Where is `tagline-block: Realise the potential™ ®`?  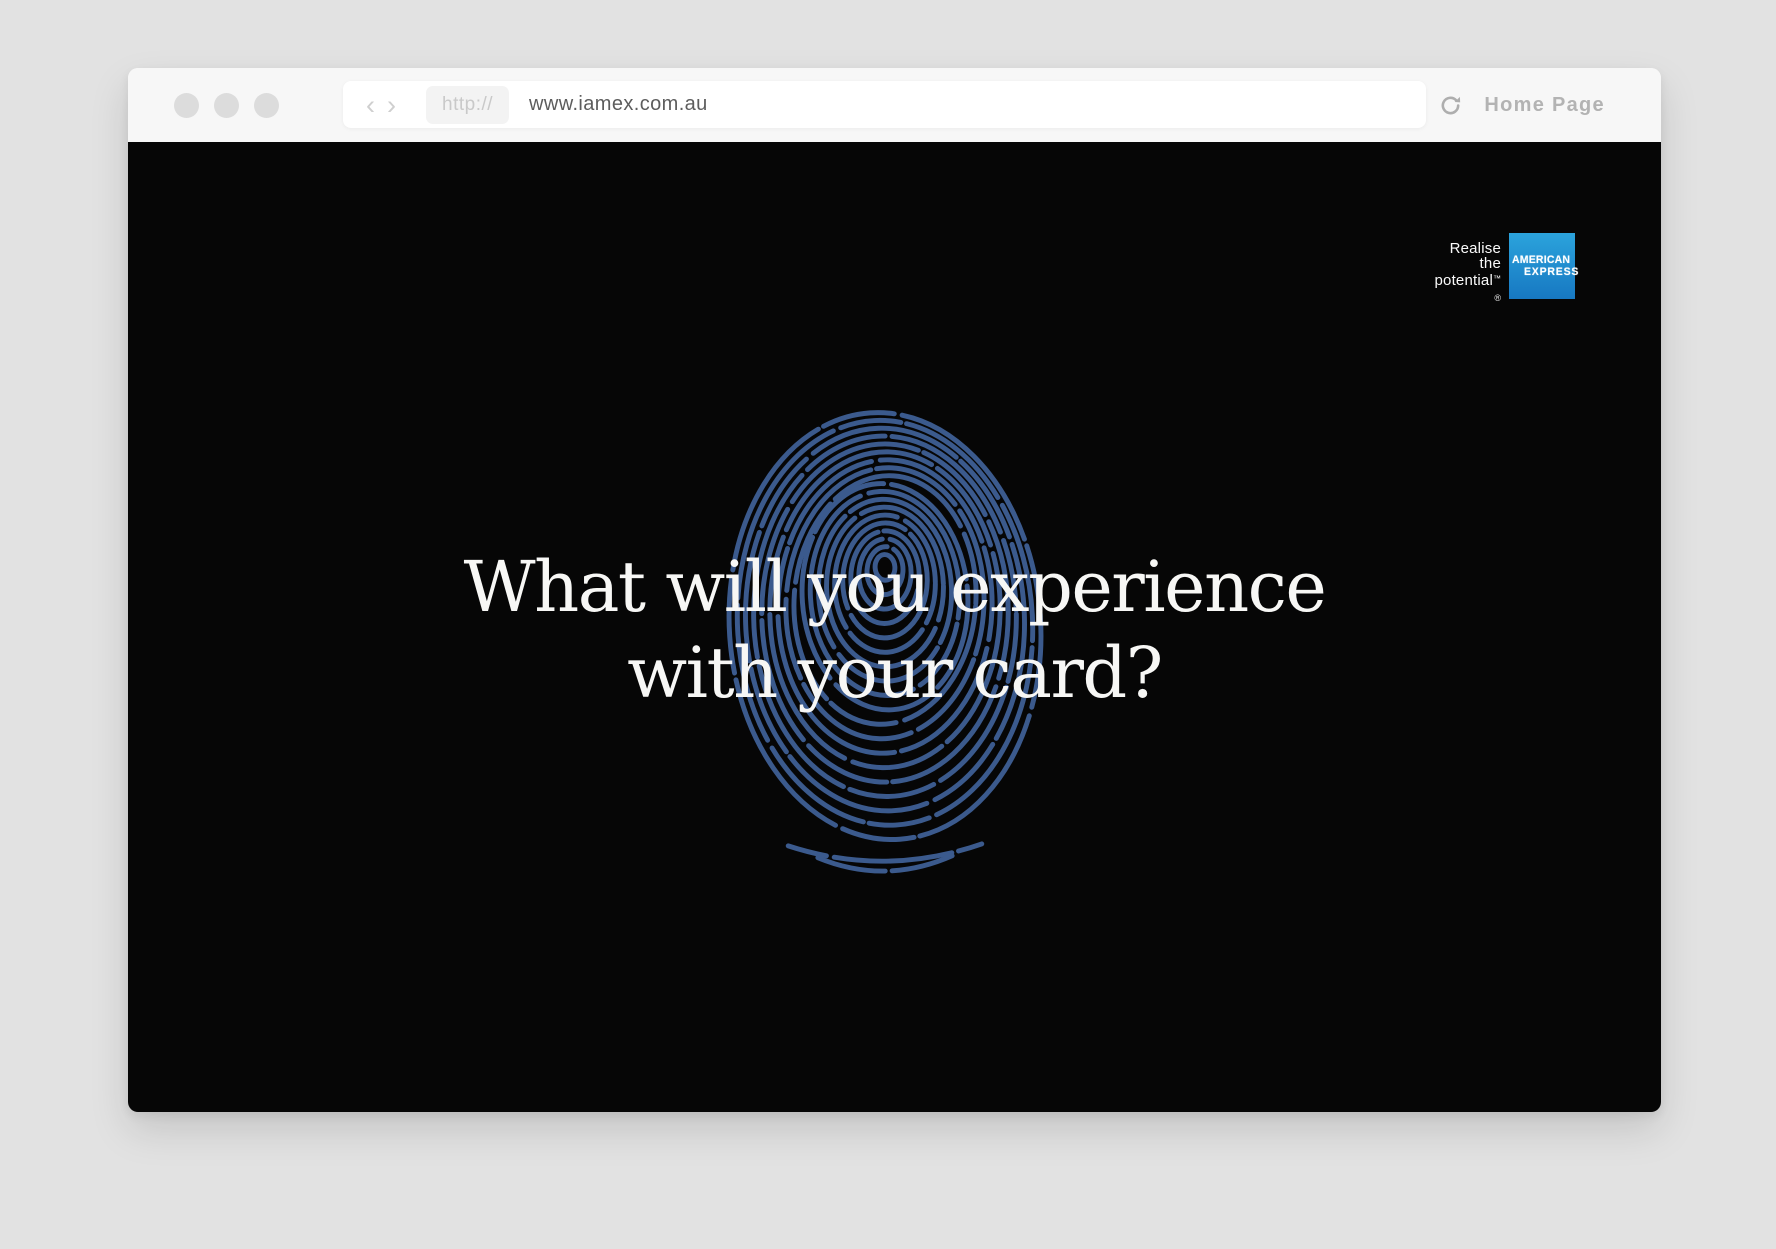
tagline-block: Realise the potential™ ® is located at coordinates (1467, 268).